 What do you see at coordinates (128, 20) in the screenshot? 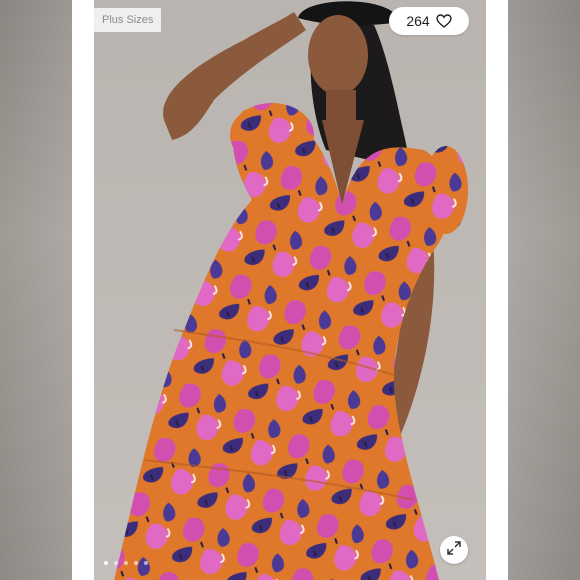
I see `plus-sizes-badge: Plus Sizes` at bounding box center [128, 20].